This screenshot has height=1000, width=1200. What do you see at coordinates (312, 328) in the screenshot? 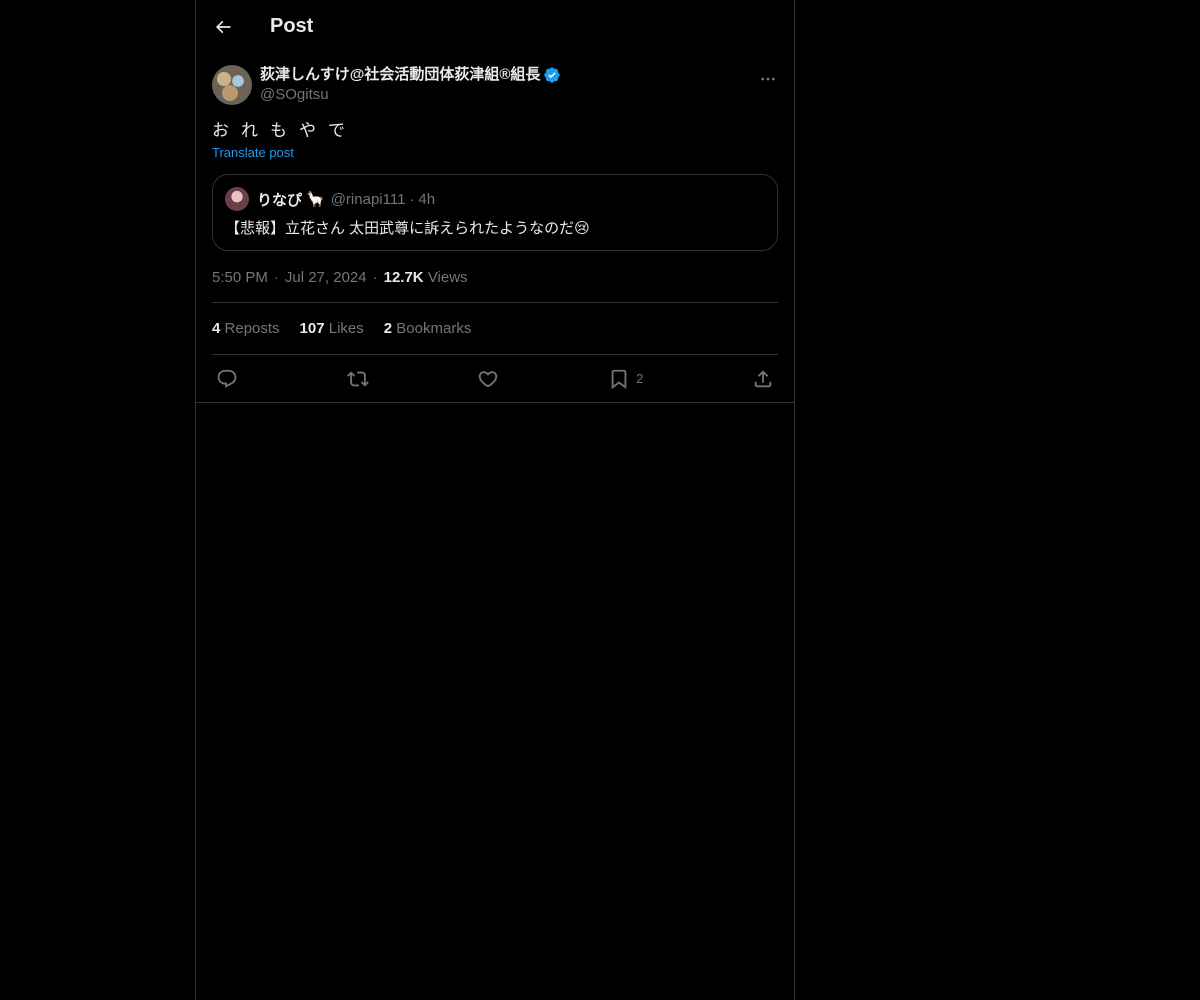
I see `likes-count: 107` at bounding box center [312, 328].